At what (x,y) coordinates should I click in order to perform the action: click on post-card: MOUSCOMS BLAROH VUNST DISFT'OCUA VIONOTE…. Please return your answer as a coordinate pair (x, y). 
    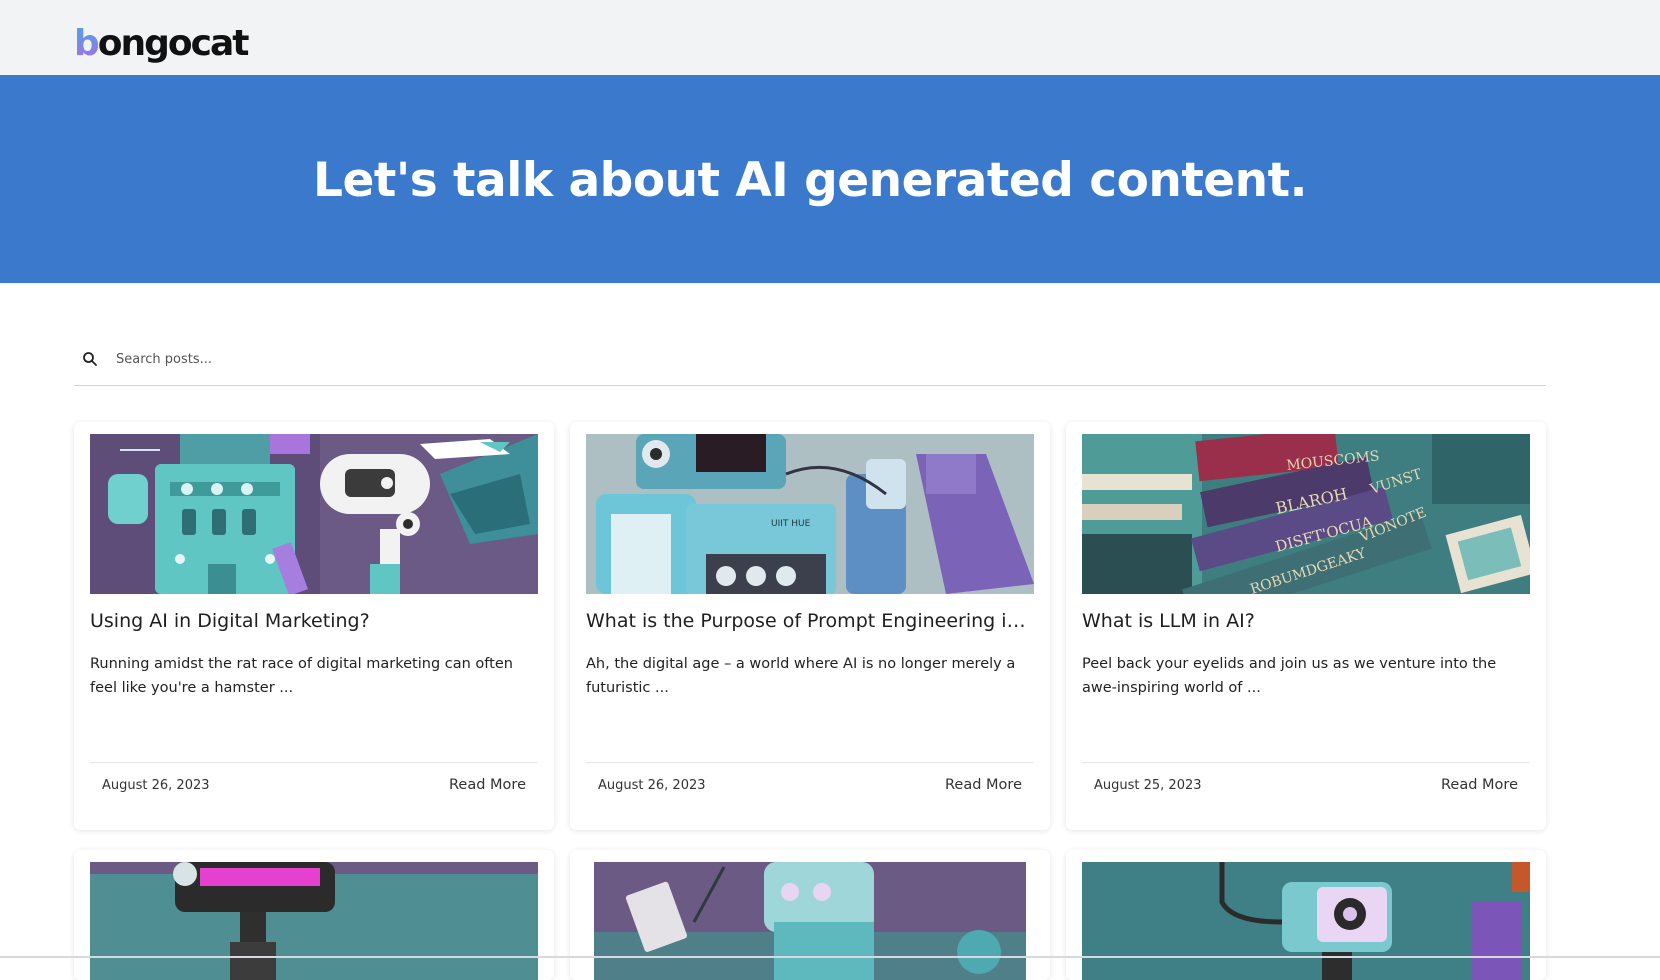
    Looking at the image, I should click on (1306, 626).